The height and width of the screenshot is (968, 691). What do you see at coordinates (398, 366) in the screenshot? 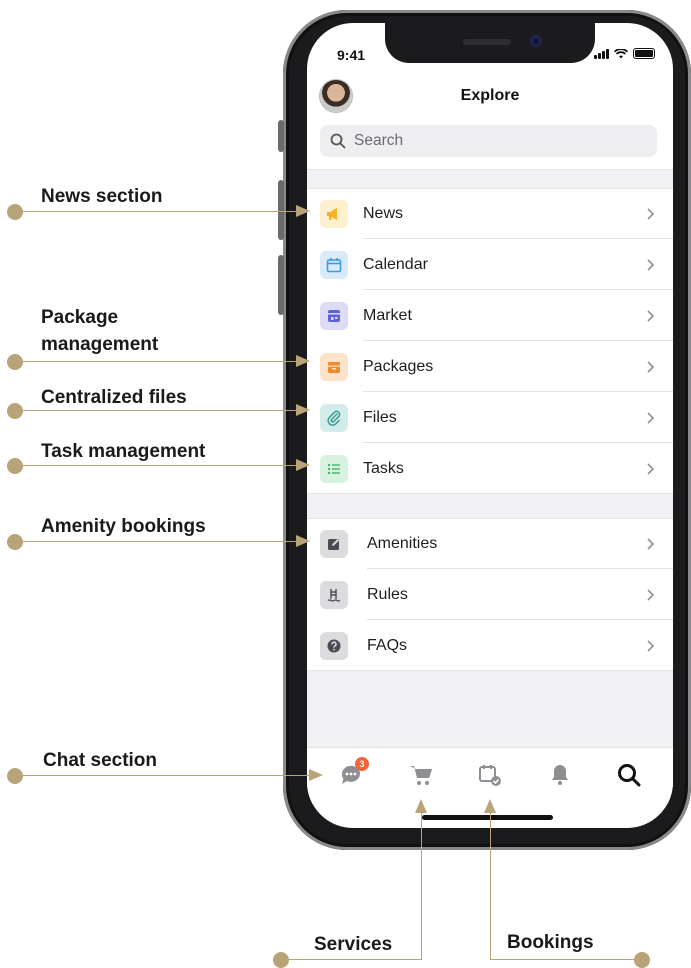
I see `menu-label: Packages` at bounding box center [398, 366].